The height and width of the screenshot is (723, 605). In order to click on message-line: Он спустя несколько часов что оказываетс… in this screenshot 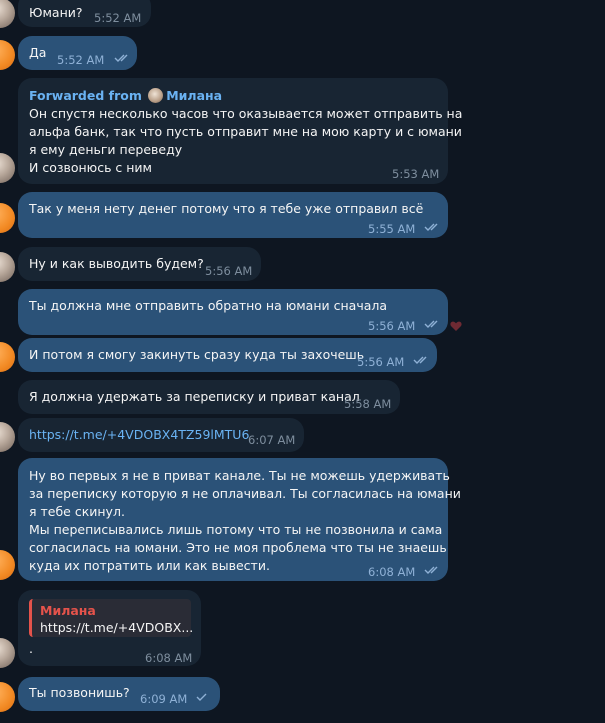, I will do `click(246, 113)`.